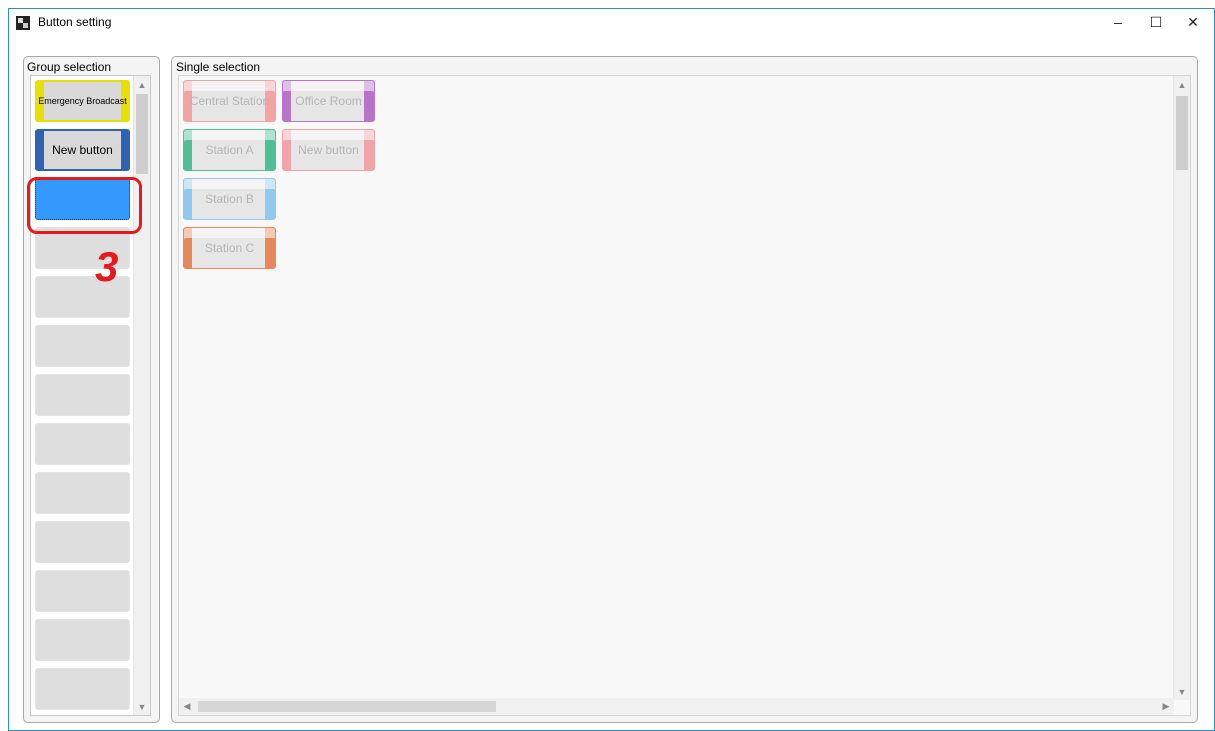 This screenshot has width=1215, height=731. I want to click on single-button: New button, so click(328, 150).